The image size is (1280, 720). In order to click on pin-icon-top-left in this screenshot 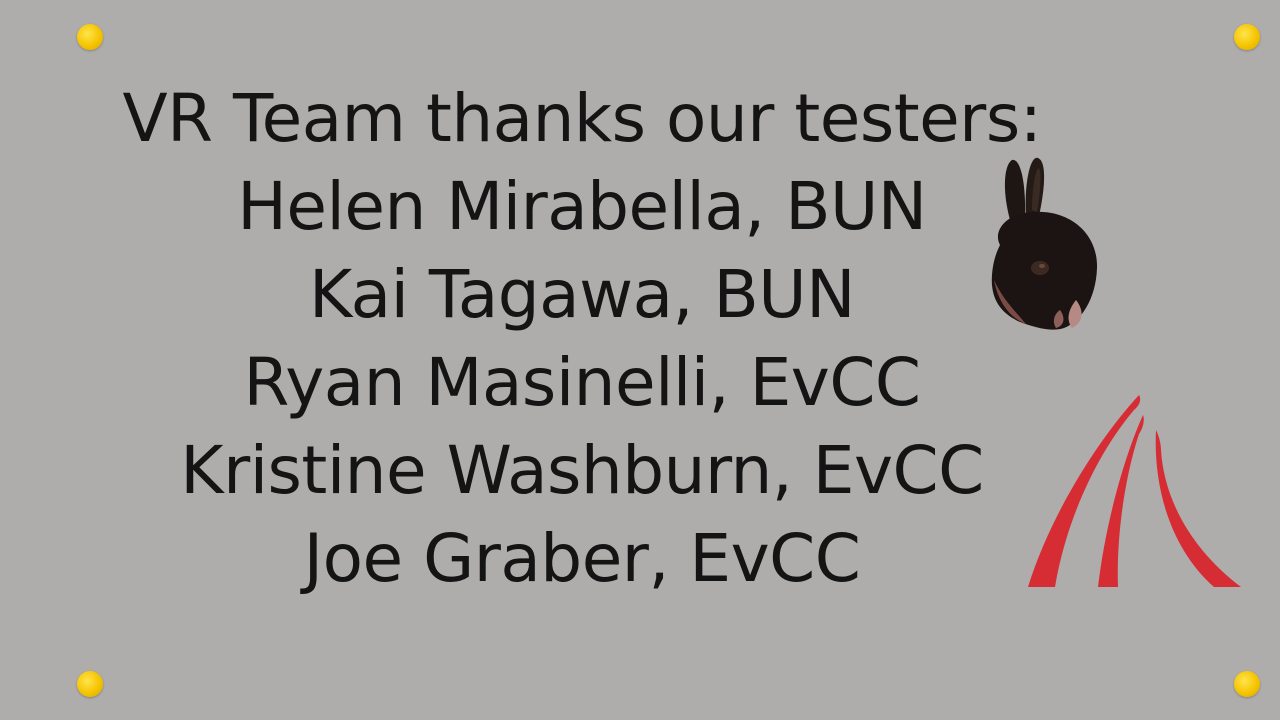, I will do `click(90, 37)`.